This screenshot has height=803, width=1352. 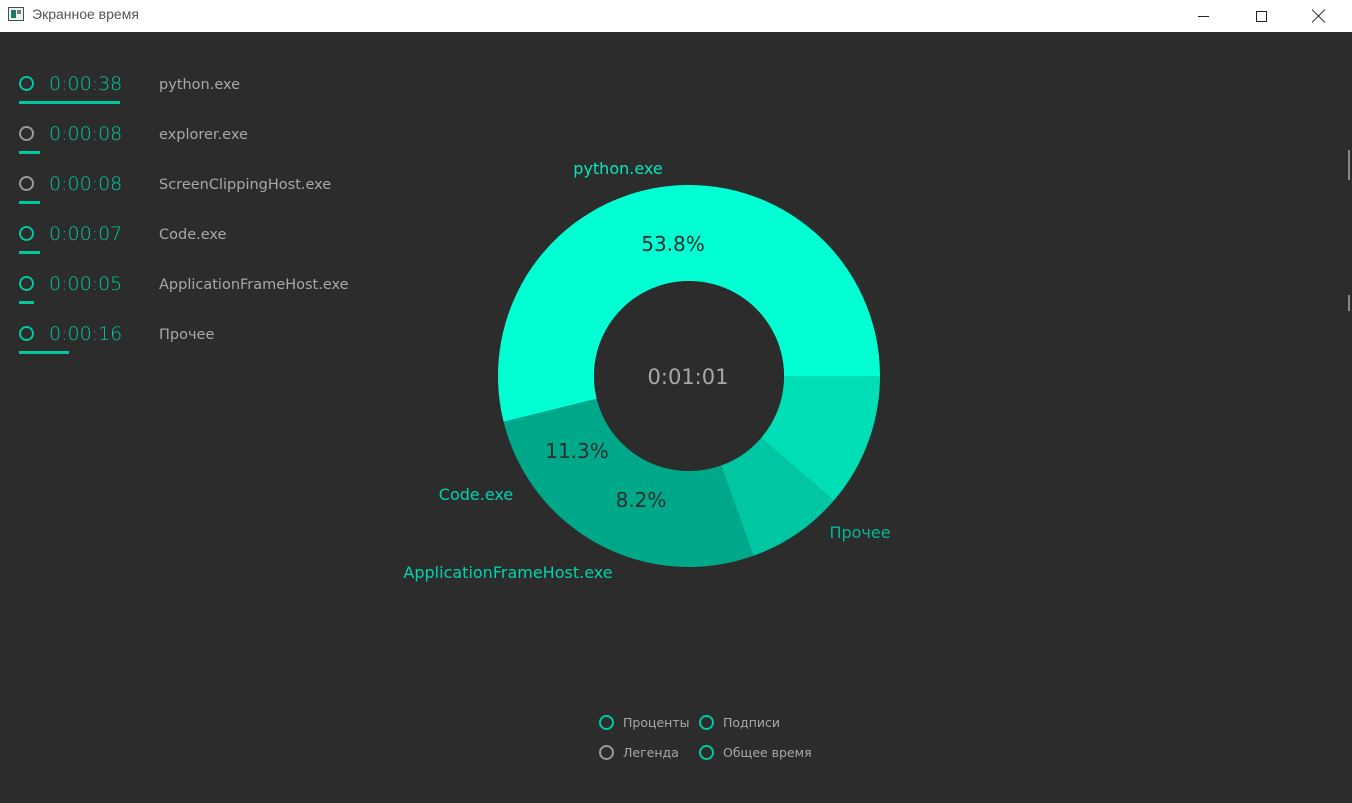 I want to click on option-label: Общее время, so click(x=767, y=752).